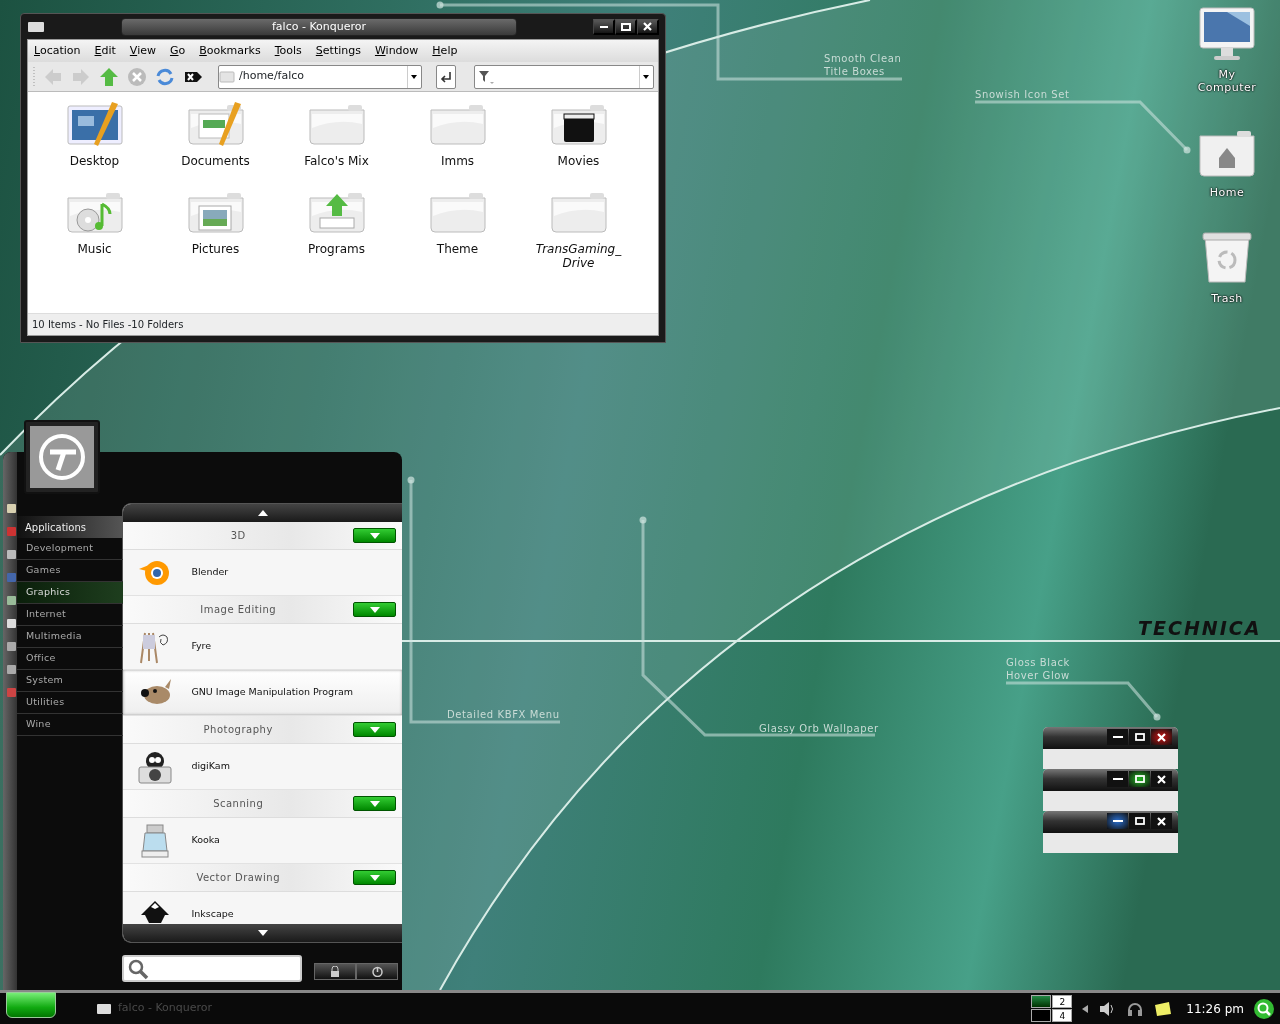  Describe the element at coordinates (31, 1004) in the screenshot. I see `start-button` at that location.